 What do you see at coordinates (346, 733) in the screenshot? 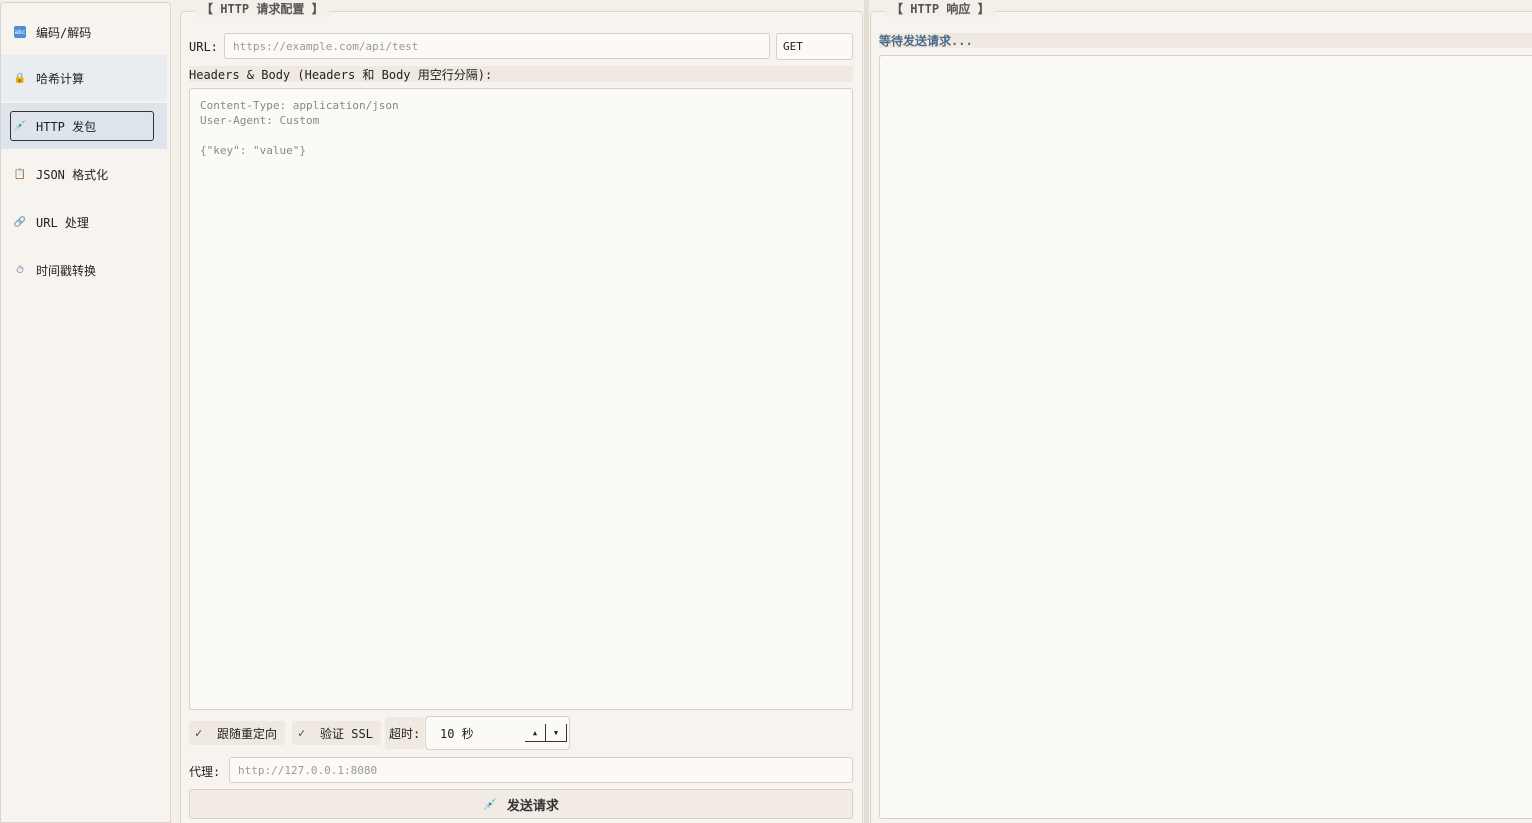
I see `verify-ssl-label: 验证 SSL` at bounding box center [346, 733].